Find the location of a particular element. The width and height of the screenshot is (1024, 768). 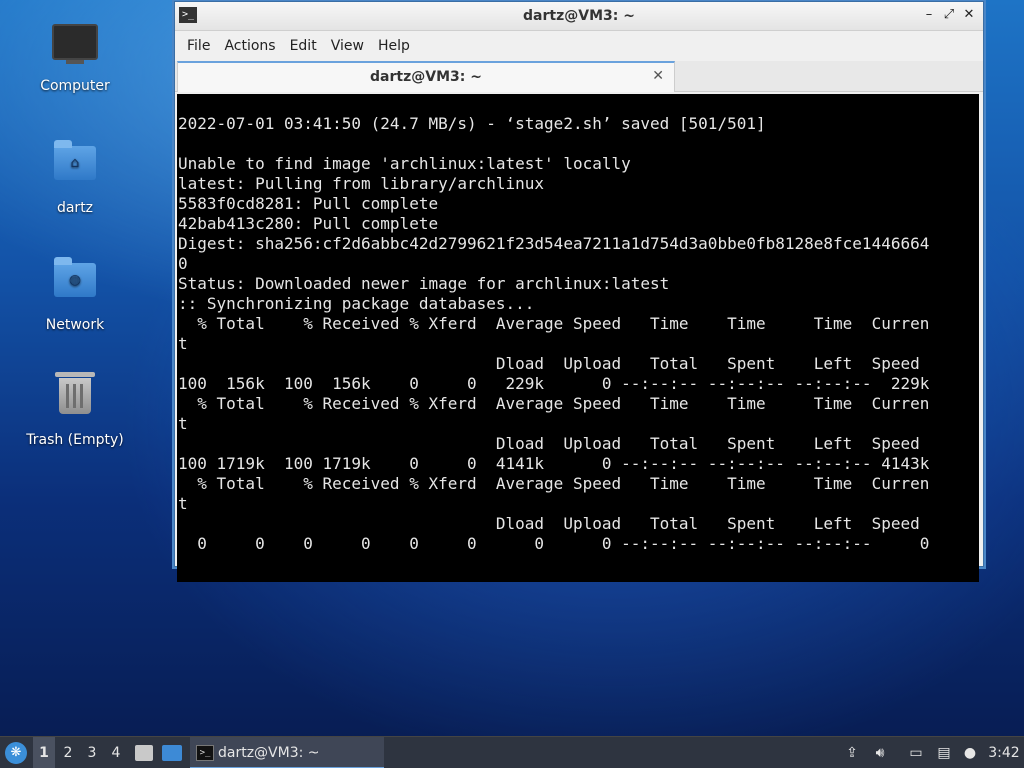

desktop-icon-trash: Trash (Empty) is located at coordinates (75, 410).